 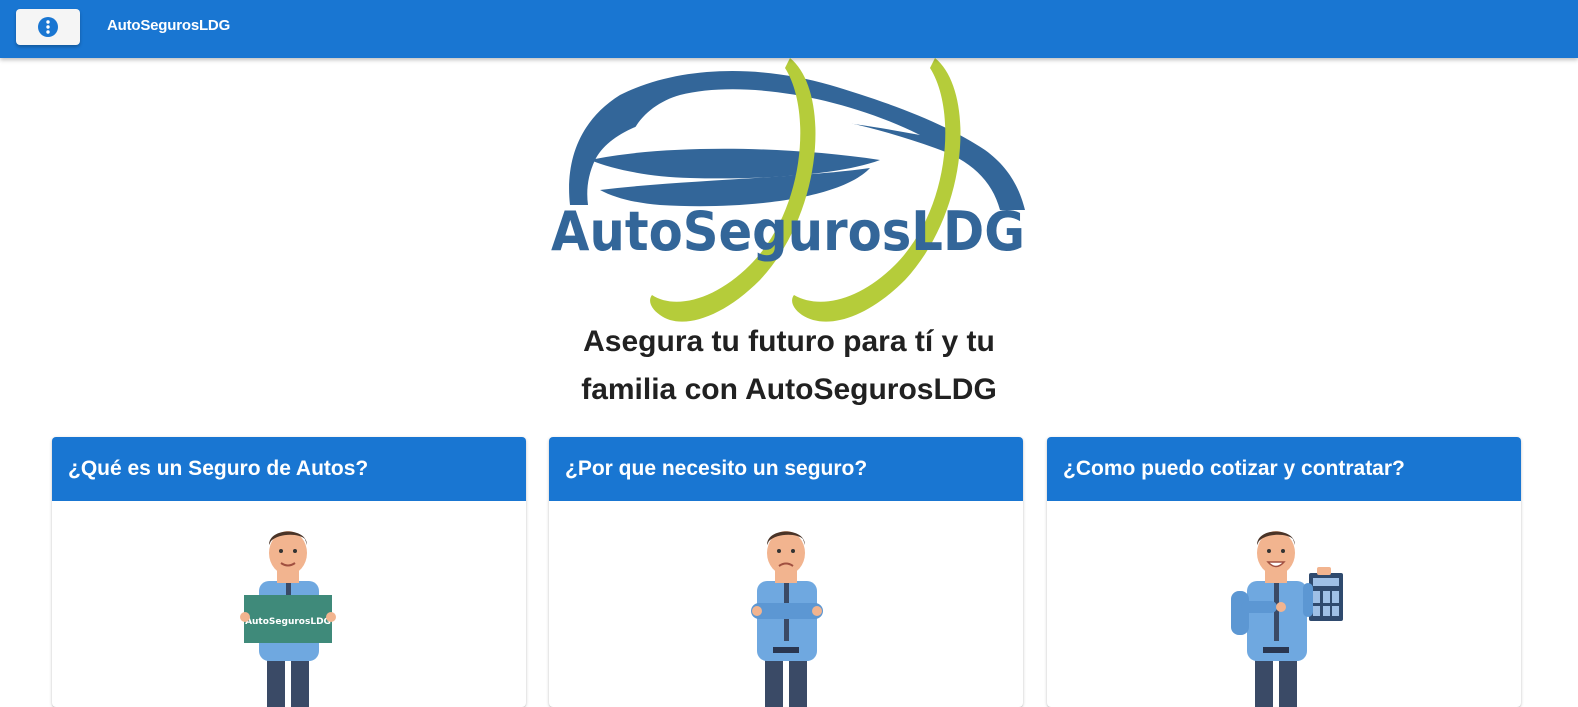 What do you see at coordinates (789, 29) in the screenshot?
I see `app-bar: AutoSegurosLDG` at bounding box center [789, 29].